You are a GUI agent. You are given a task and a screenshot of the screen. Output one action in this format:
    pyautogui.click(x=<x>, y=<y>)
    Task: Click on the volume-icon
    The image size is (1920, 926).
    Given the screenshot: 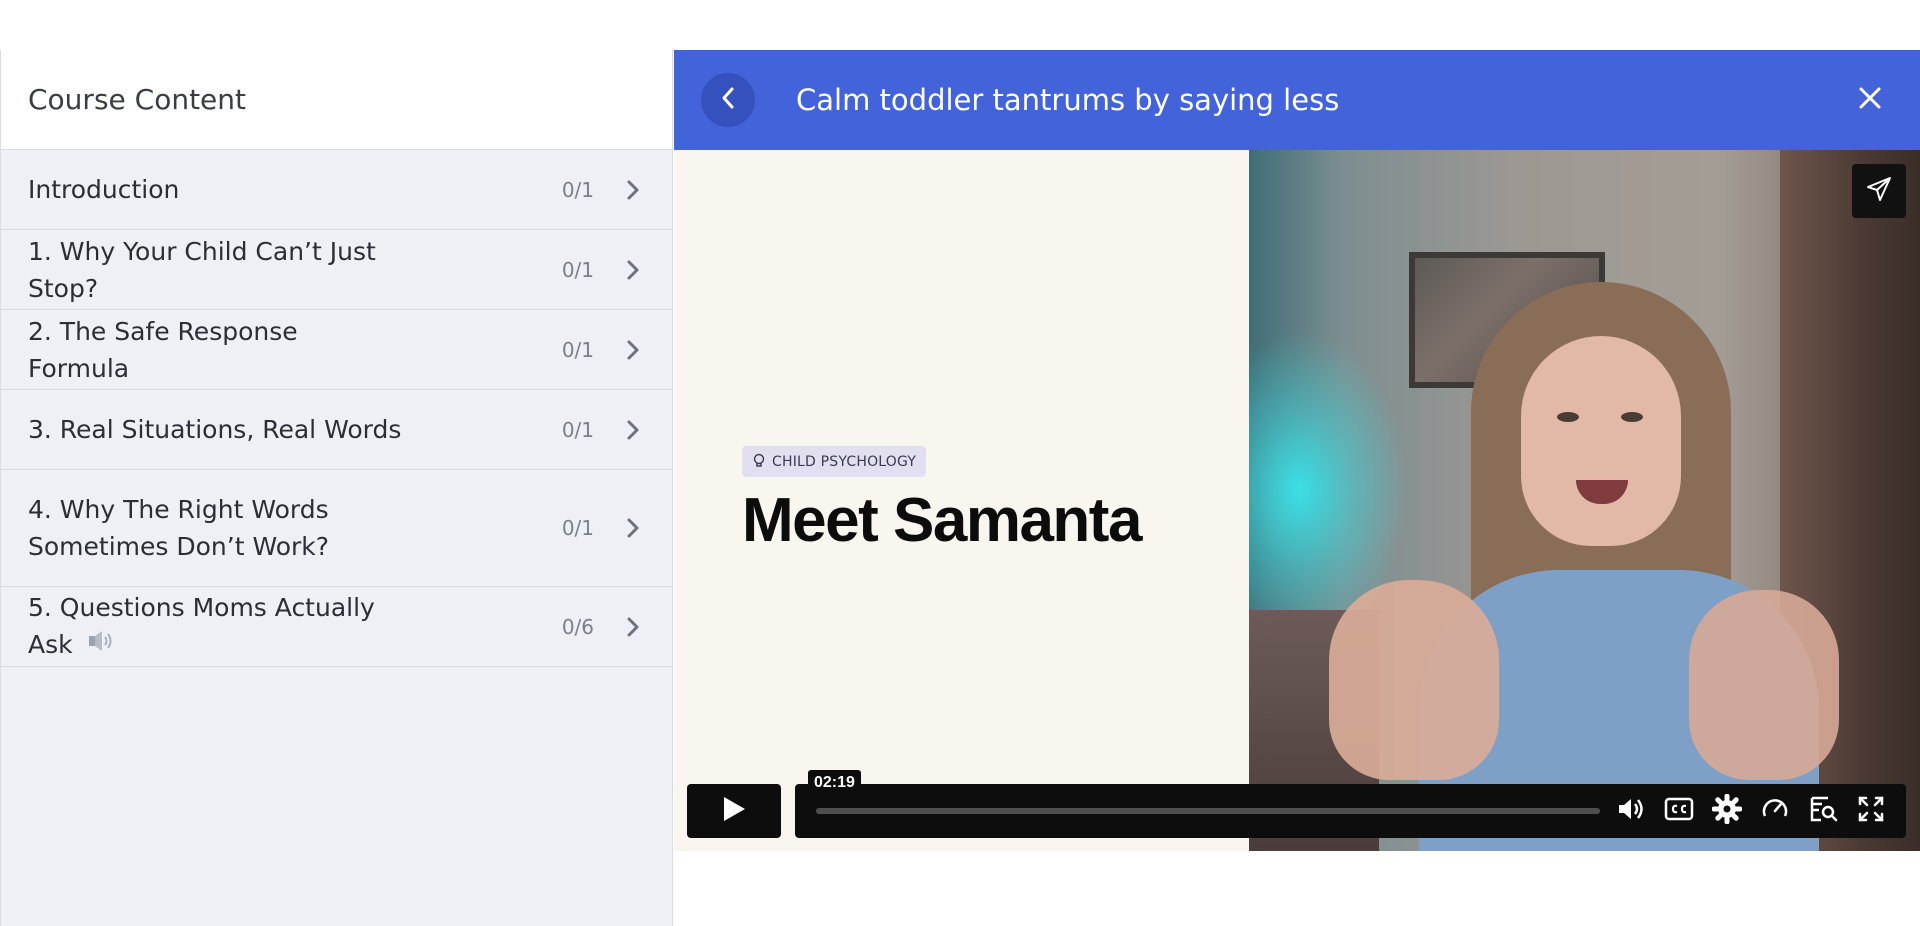 What is the action you would take?
    pyautogui.click(x=1631, y=811)
    